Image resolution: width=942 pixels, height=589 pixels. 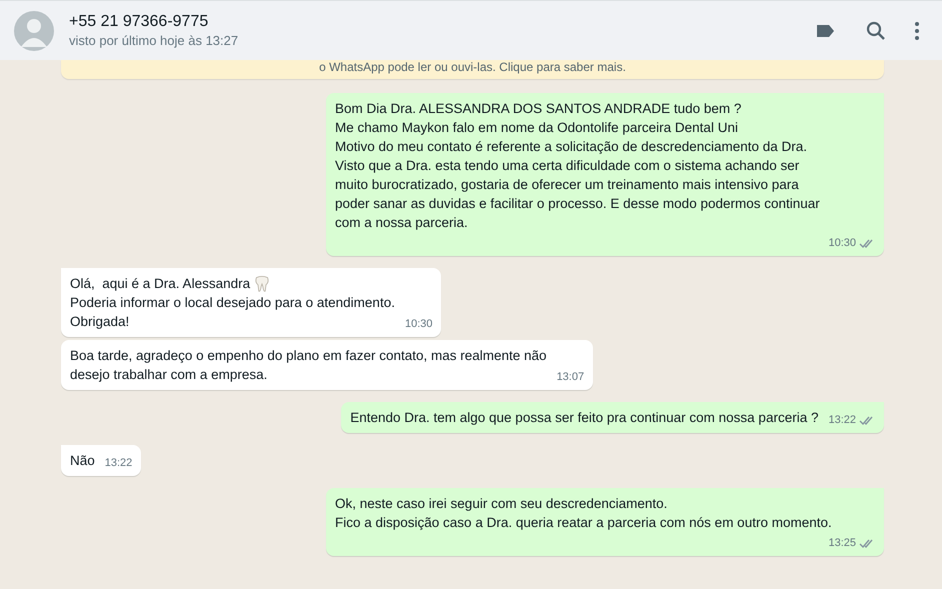 I want to click on message-text: Visto que a Dra. esta tendo uma certa dificuldade com o sistema achando ser, so click(x=567, y=166).